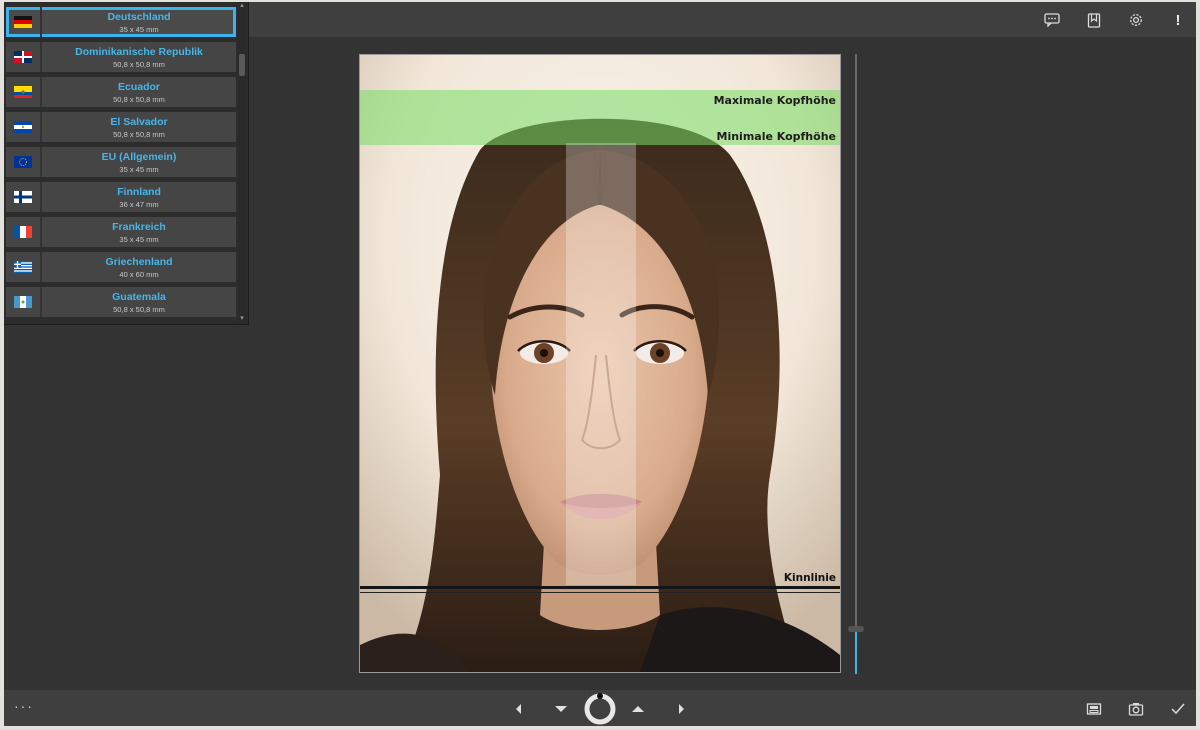  I want to click on country-name: Guatemala, so click(139, 297).